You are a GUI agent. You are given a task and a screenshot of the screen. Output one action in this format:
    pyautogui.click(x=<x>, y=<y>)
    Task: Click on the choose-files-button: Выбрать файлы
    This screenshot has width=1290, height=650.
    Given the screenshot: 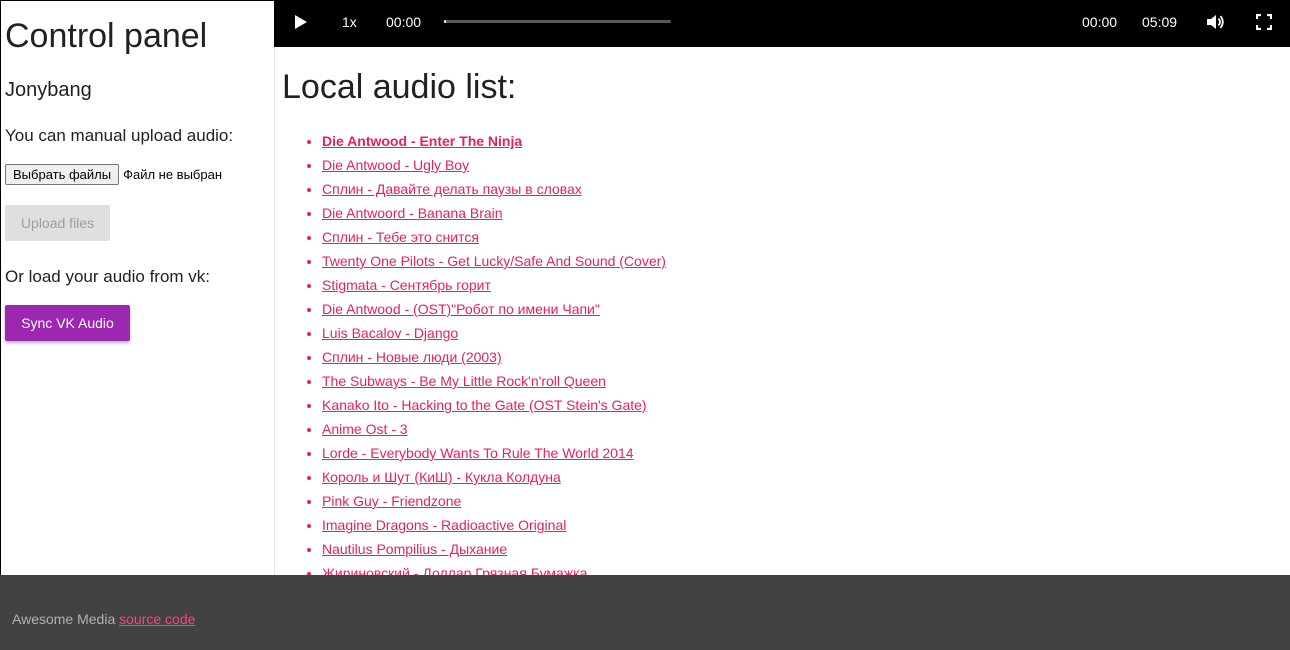 What is the action you would take?
    pyautogui.click(x=62, y=174)
    